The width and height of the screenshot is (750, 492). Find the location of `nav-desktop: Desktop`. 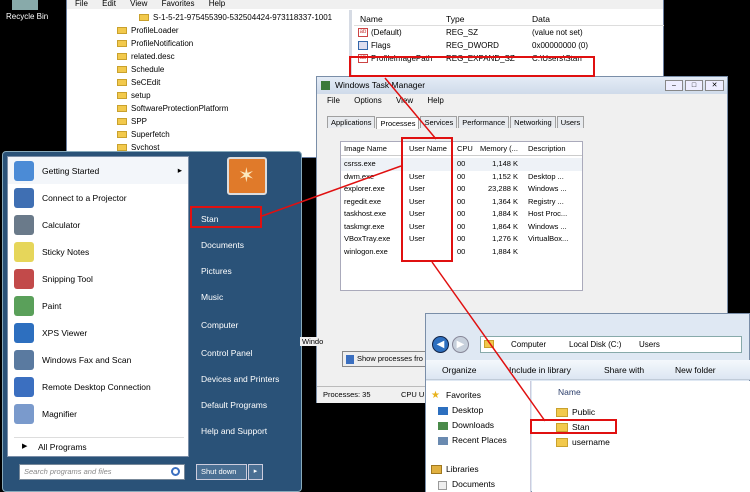

nav-desktop: Desktop is located at coordinates (478, 410).